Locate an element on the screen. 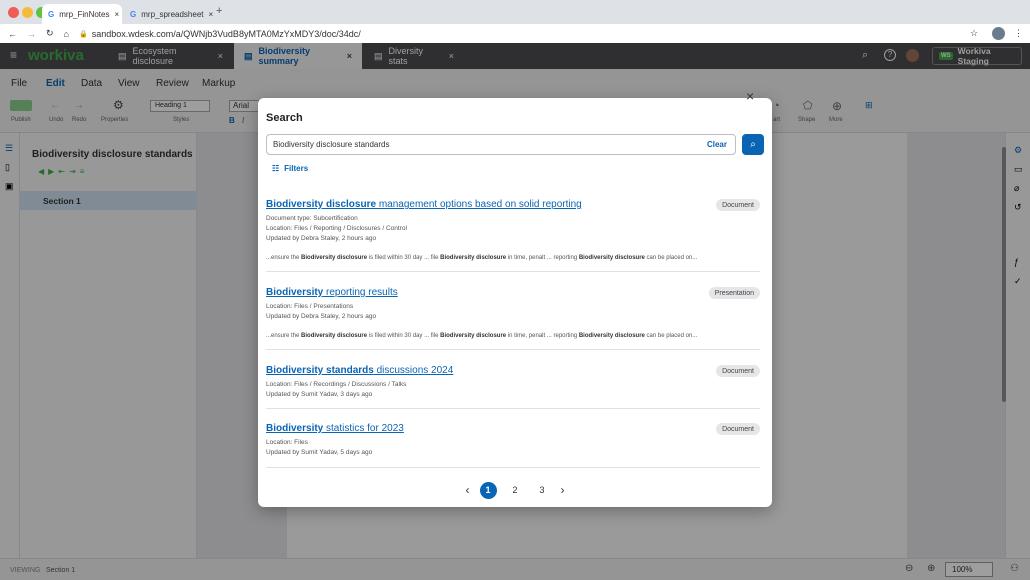 Image resolution: width=1030 pixels, height=580 pixels. search-input: Biodiversity disclosure standards Clear is located at coordinates (501, 144).